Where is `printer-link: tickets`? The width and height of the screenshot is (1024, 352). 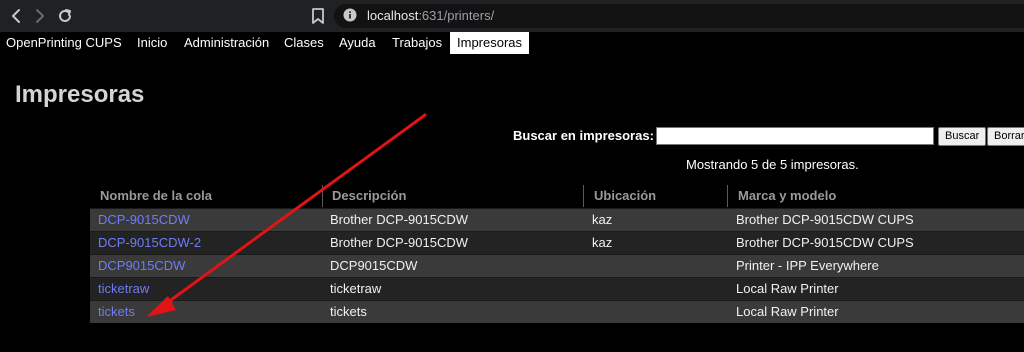 printer-link: tickets is located at coordinates (116, 312).